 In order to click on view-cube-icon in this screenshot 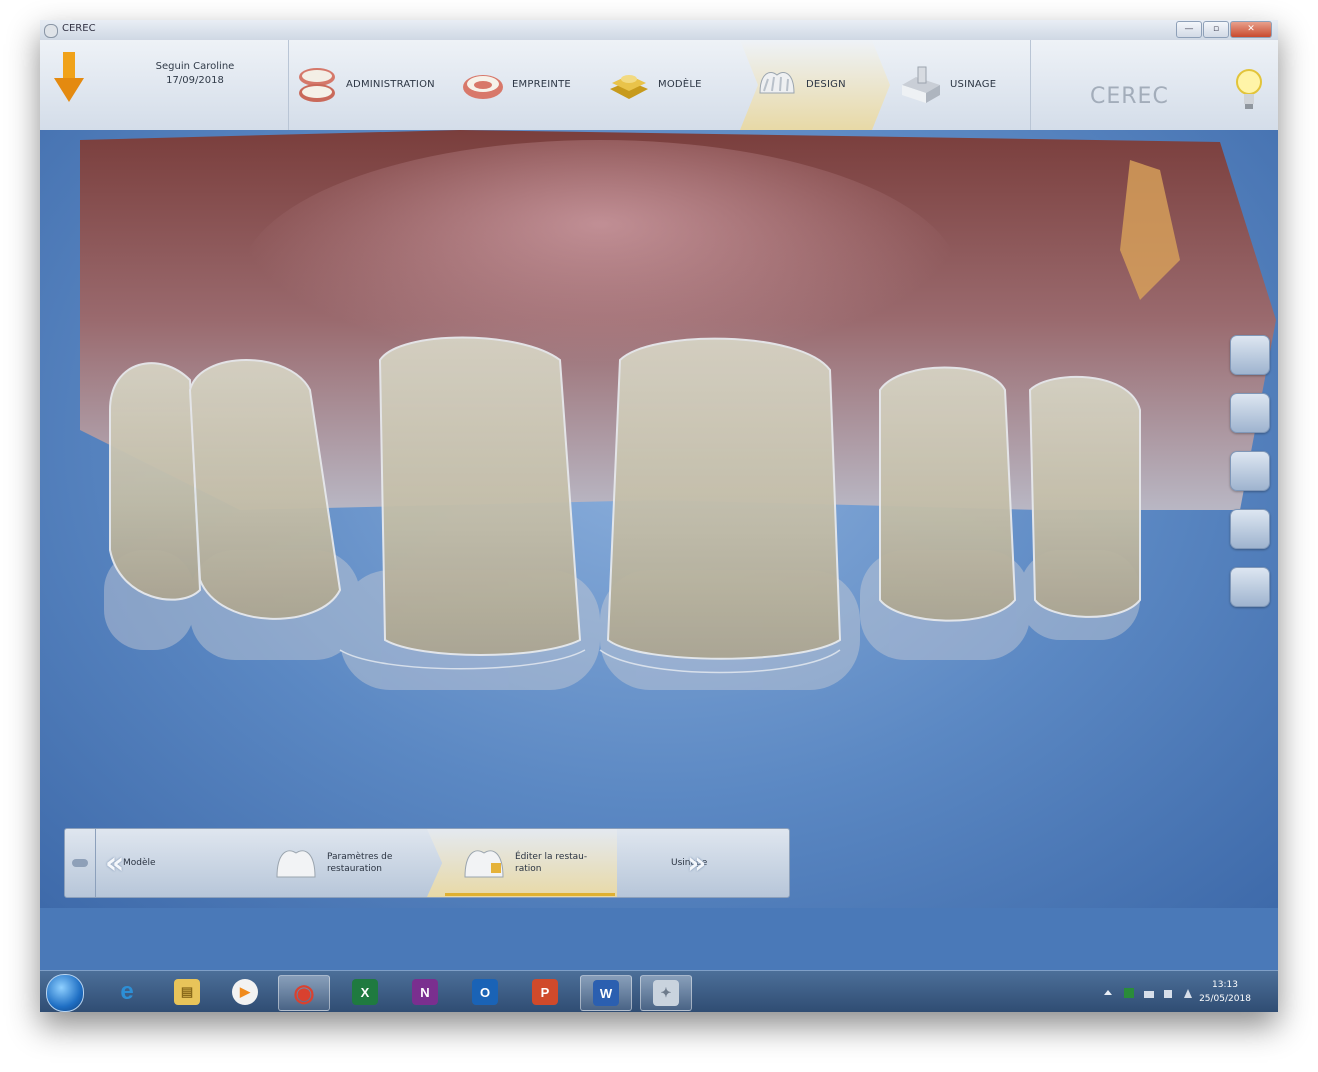, I will do `click(1250, 355)`.